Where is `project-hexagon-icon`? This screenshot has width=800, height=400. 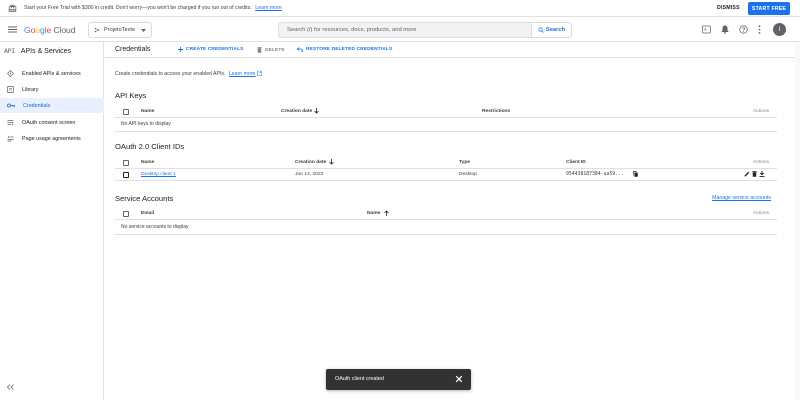
project-hexagon-icon is located at coordinates (97, 30).